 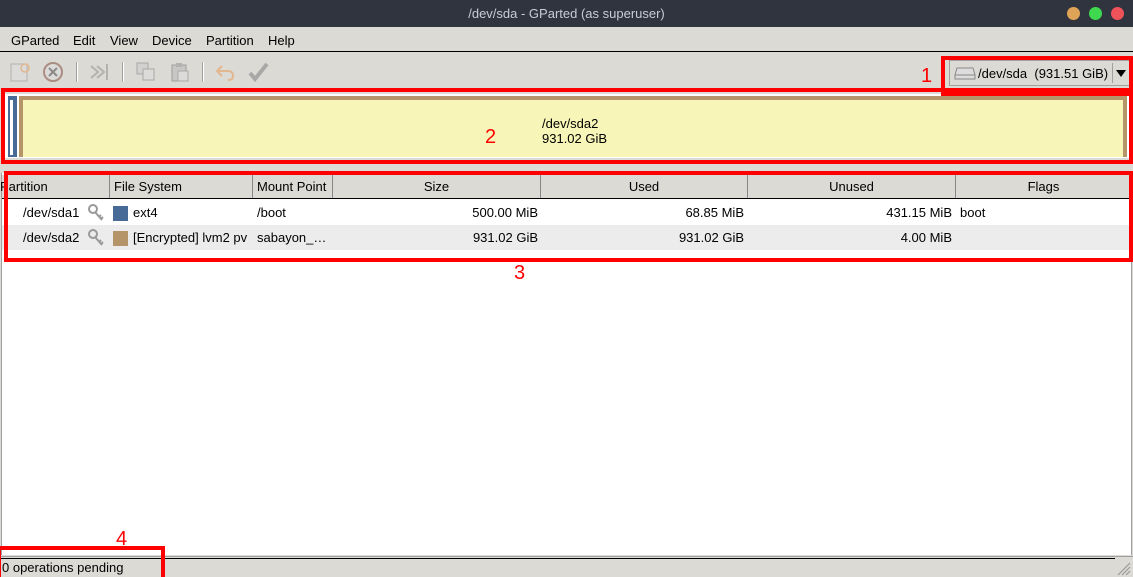 I want to click on annotation-label-3: 3, so click(x=520, y=273).